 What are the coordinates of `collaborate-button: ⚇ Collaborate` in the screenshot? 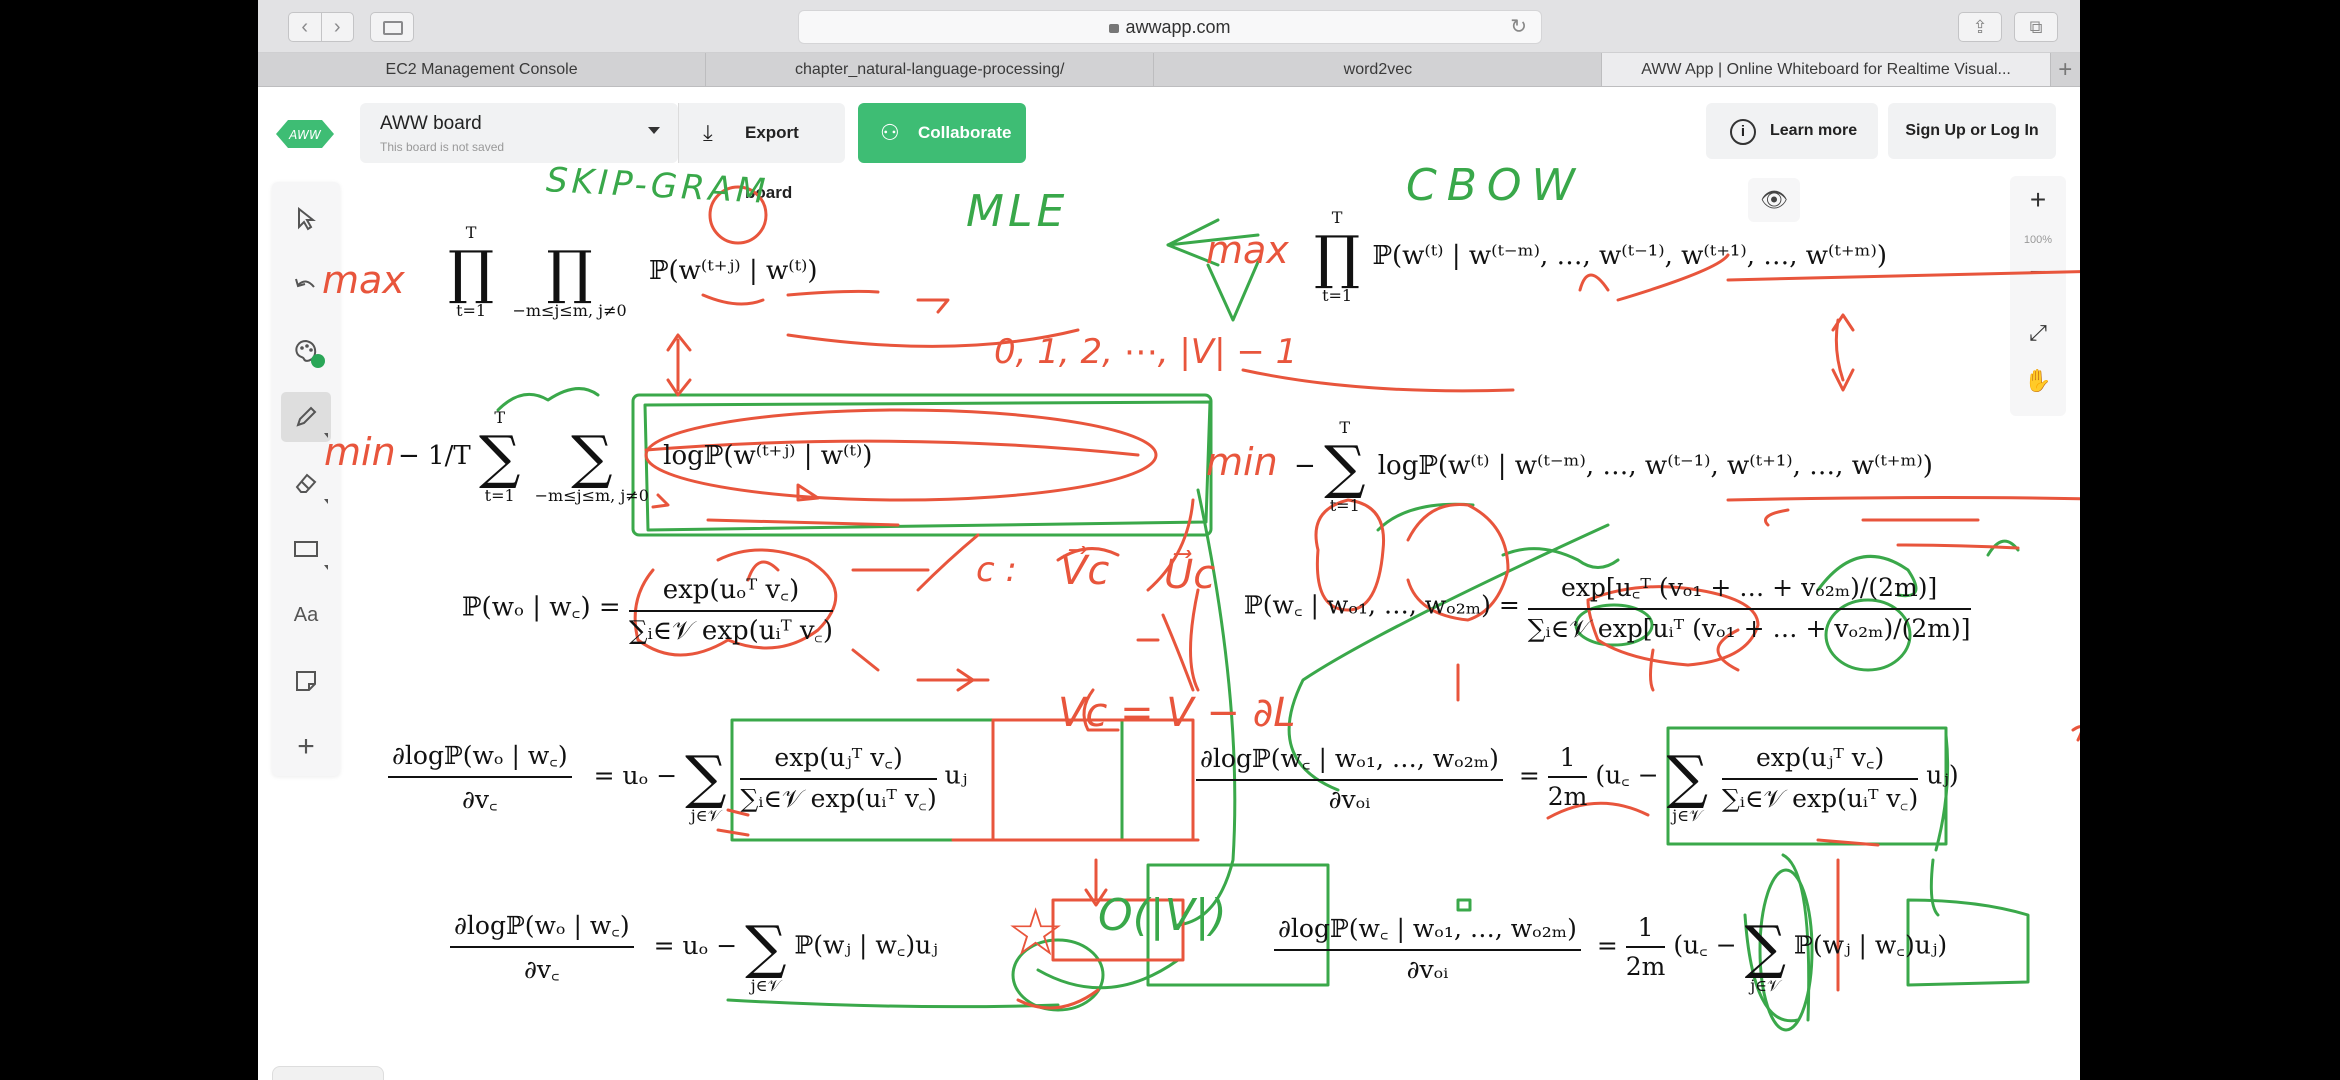 It's located at (942, 133).